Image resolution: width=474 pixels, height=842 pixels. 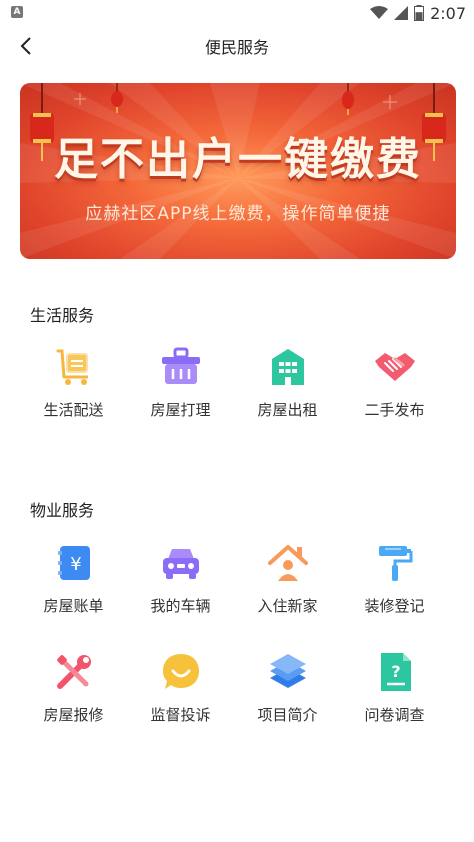 What do you see at coordinates (287, 606) in the screenshot?
I see `service-label: 入住新家` at bounding box center [287, 606].